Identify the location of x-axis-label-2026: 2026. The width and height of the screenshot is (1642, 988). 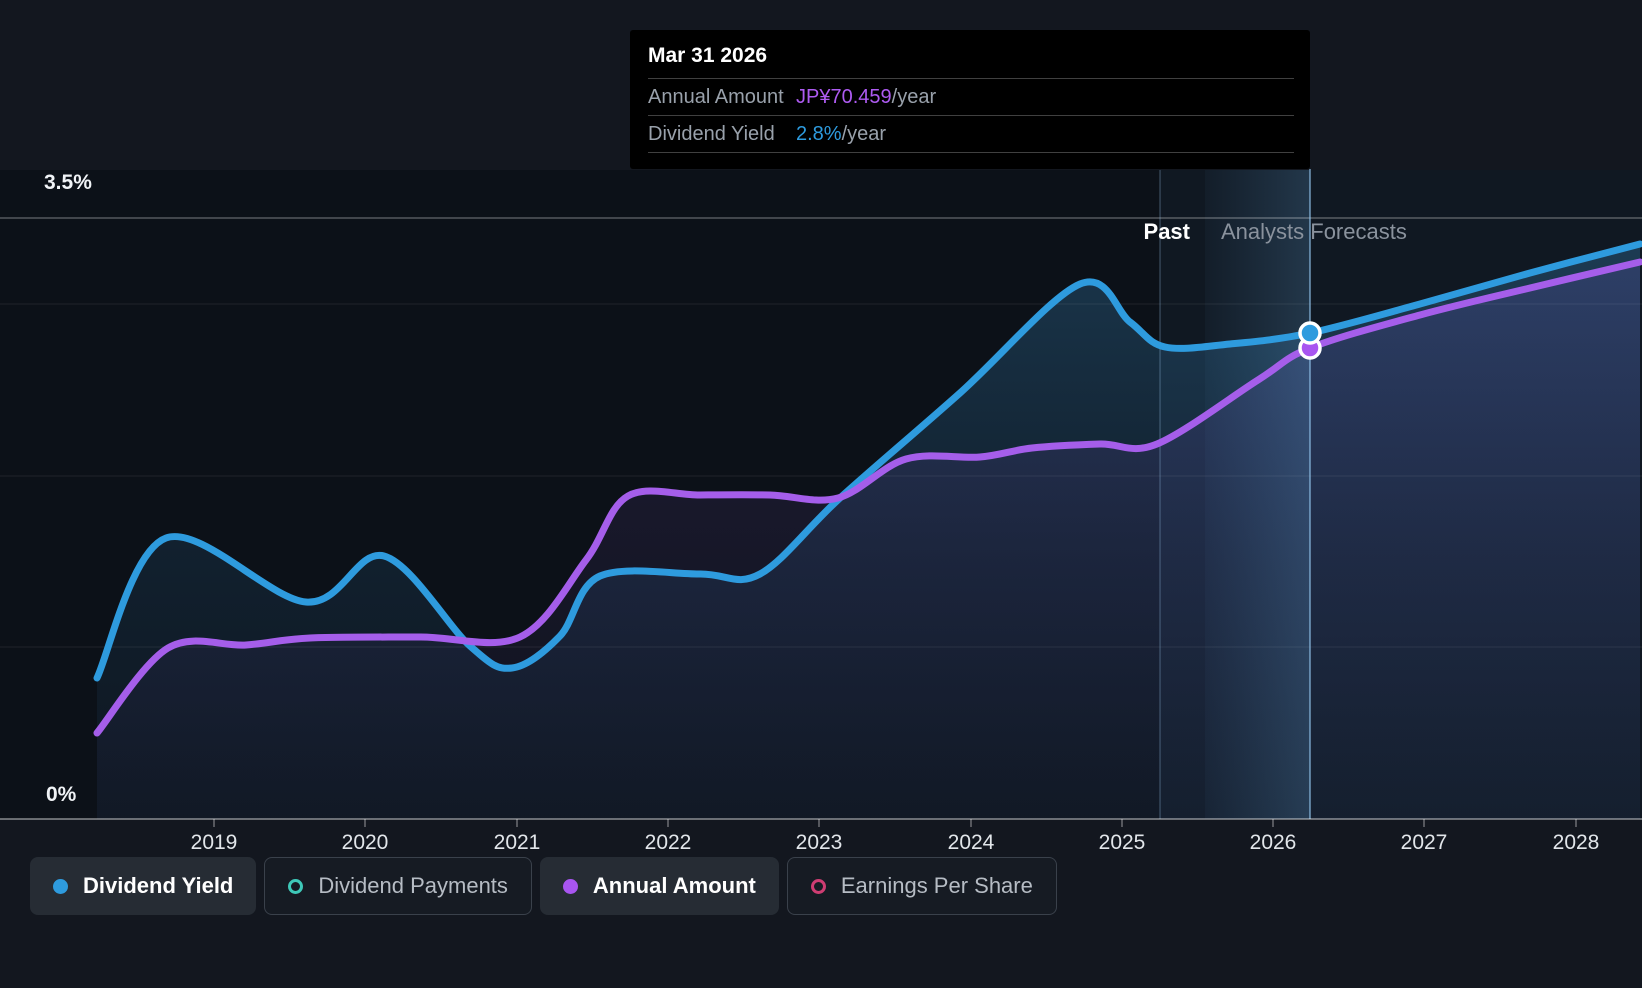
(1273, 842).